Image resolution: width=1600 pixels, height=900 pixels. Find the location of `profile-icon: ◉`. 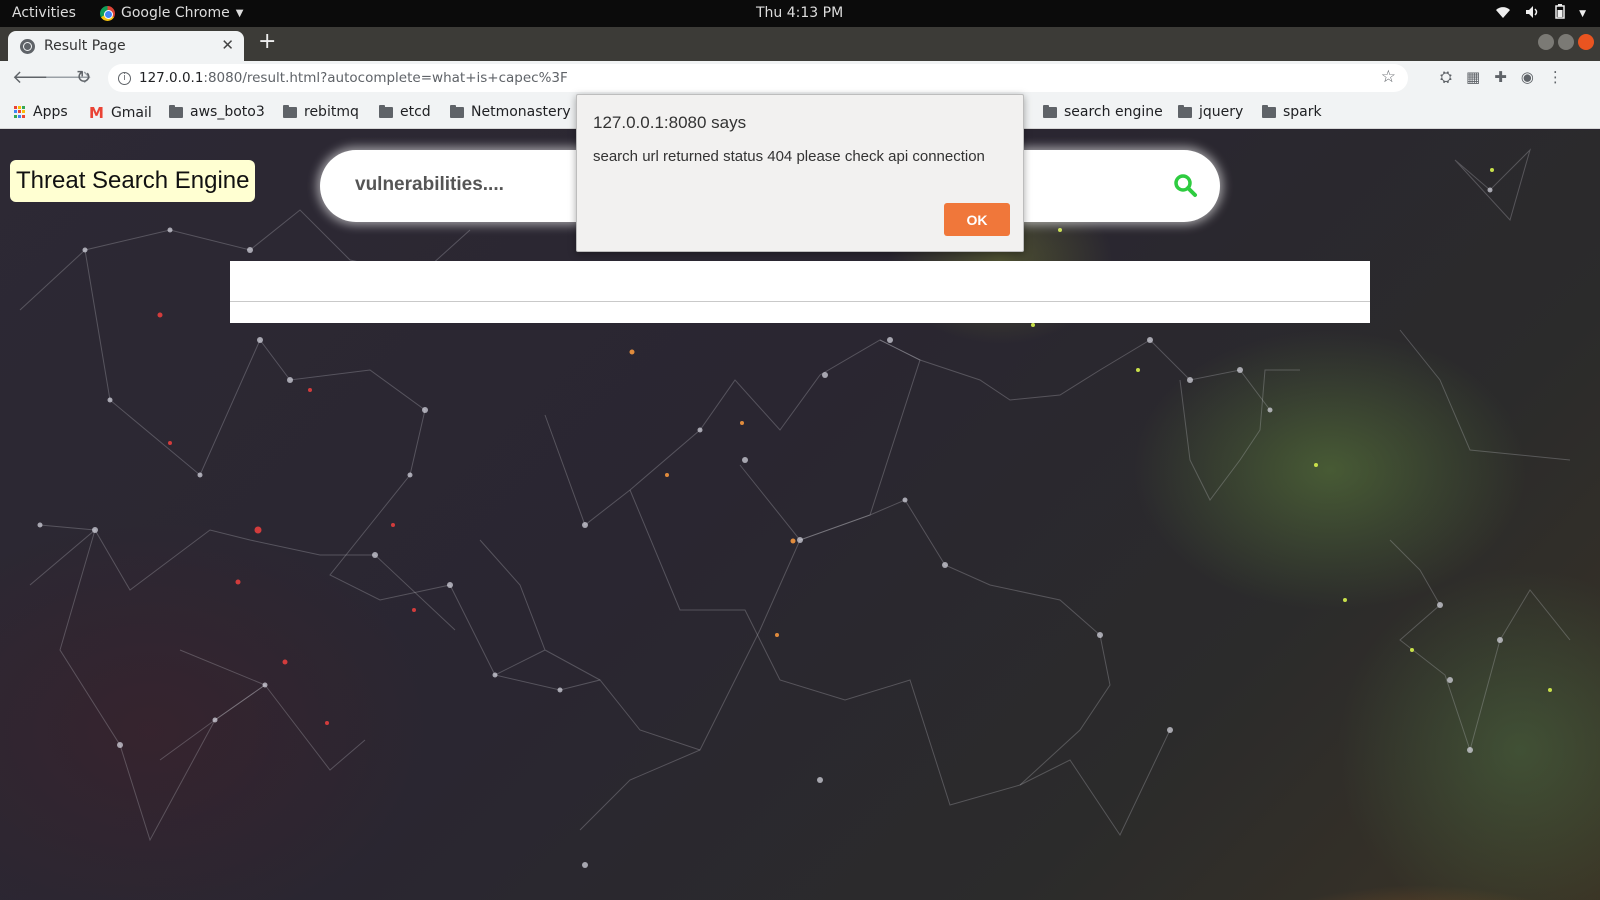

profile-icon: ◉ is located at coordinates (1527, 77).